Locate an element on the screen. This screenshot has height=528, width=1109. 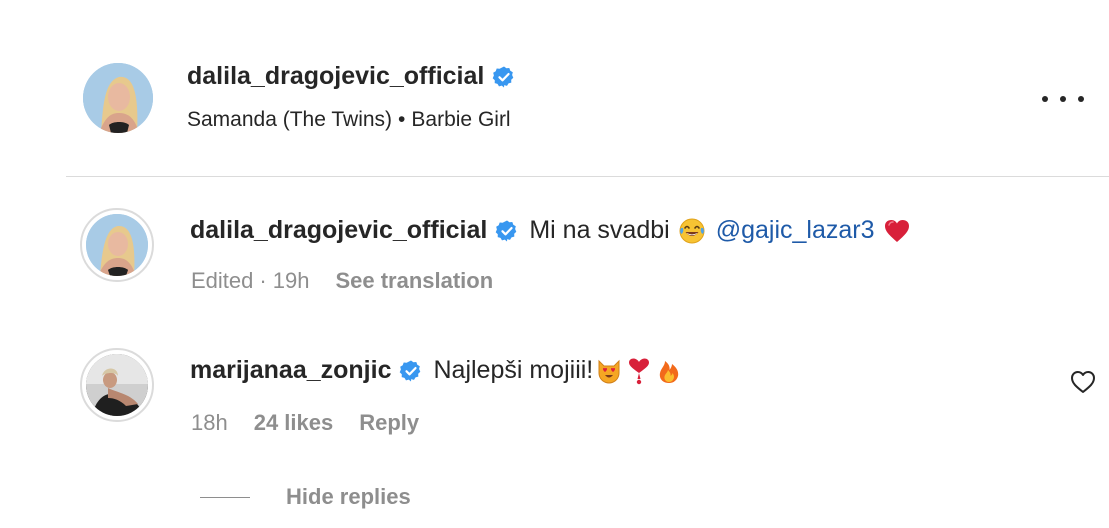
face-with-tears-of-joy-icon is located at coordinates (692, 231).